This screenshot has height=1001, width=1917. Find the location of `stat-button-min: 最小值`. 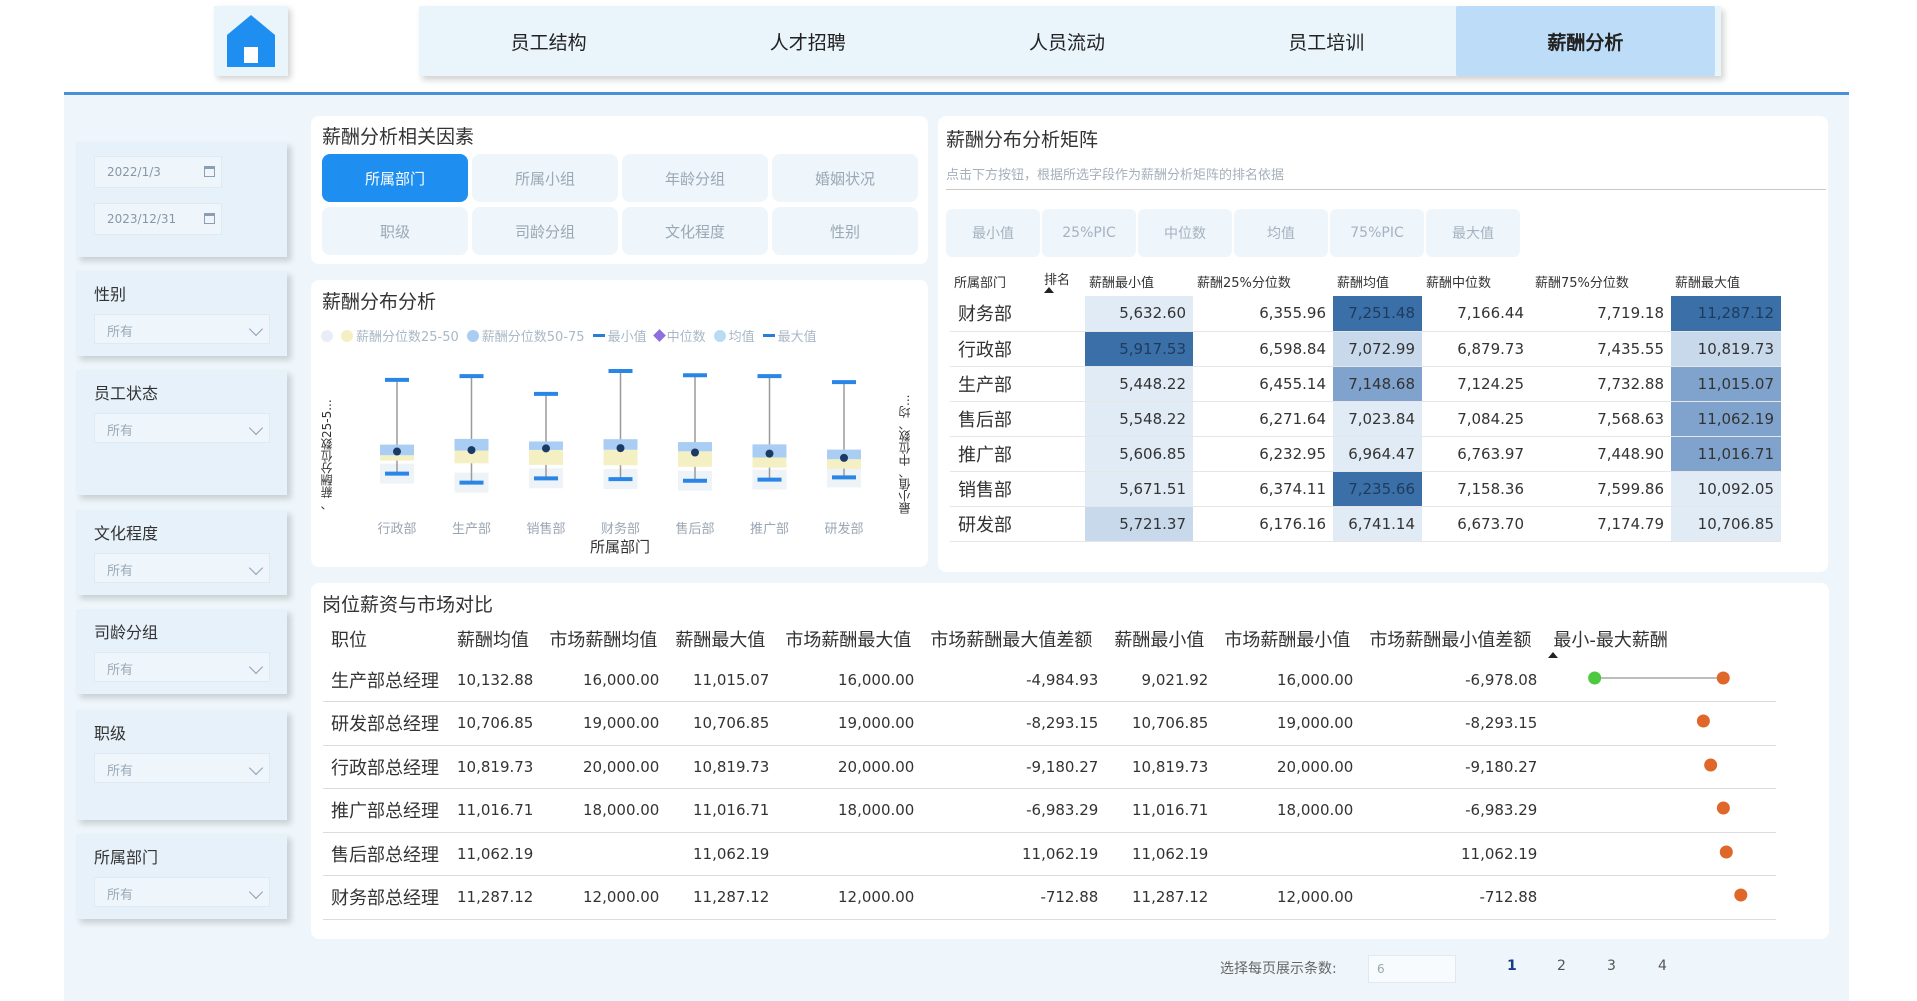

stat-button-min: 最小值 is located at coordinates (993, 233).